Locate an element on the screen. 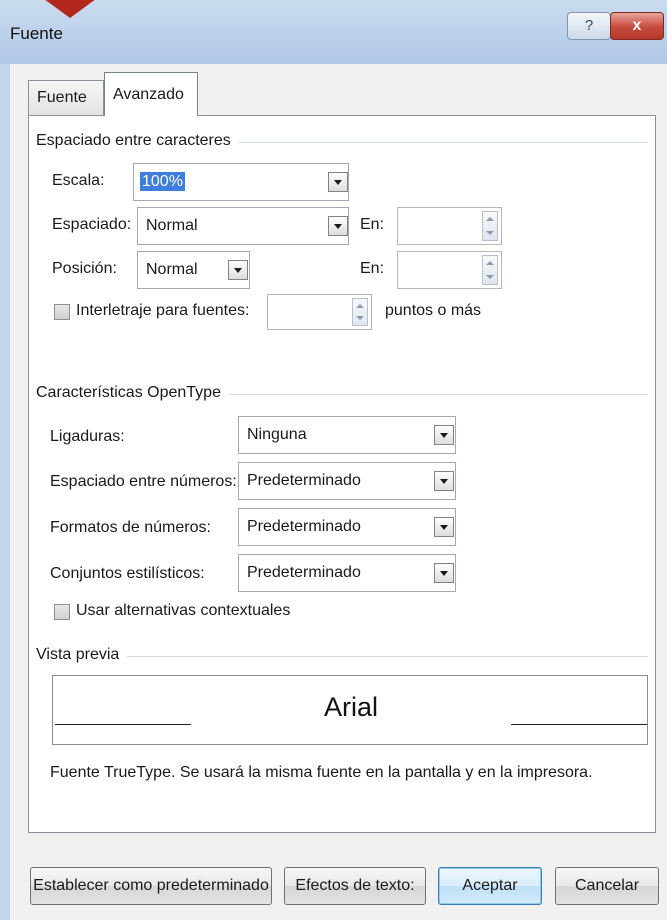  help-button: ? is located at coordinates (589, 26).